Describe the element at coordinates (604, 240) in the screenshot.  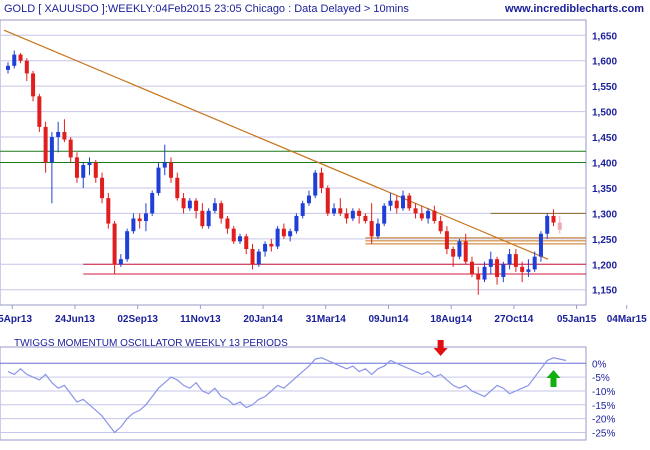
I see `price-tick-label: 1,250` at that location.